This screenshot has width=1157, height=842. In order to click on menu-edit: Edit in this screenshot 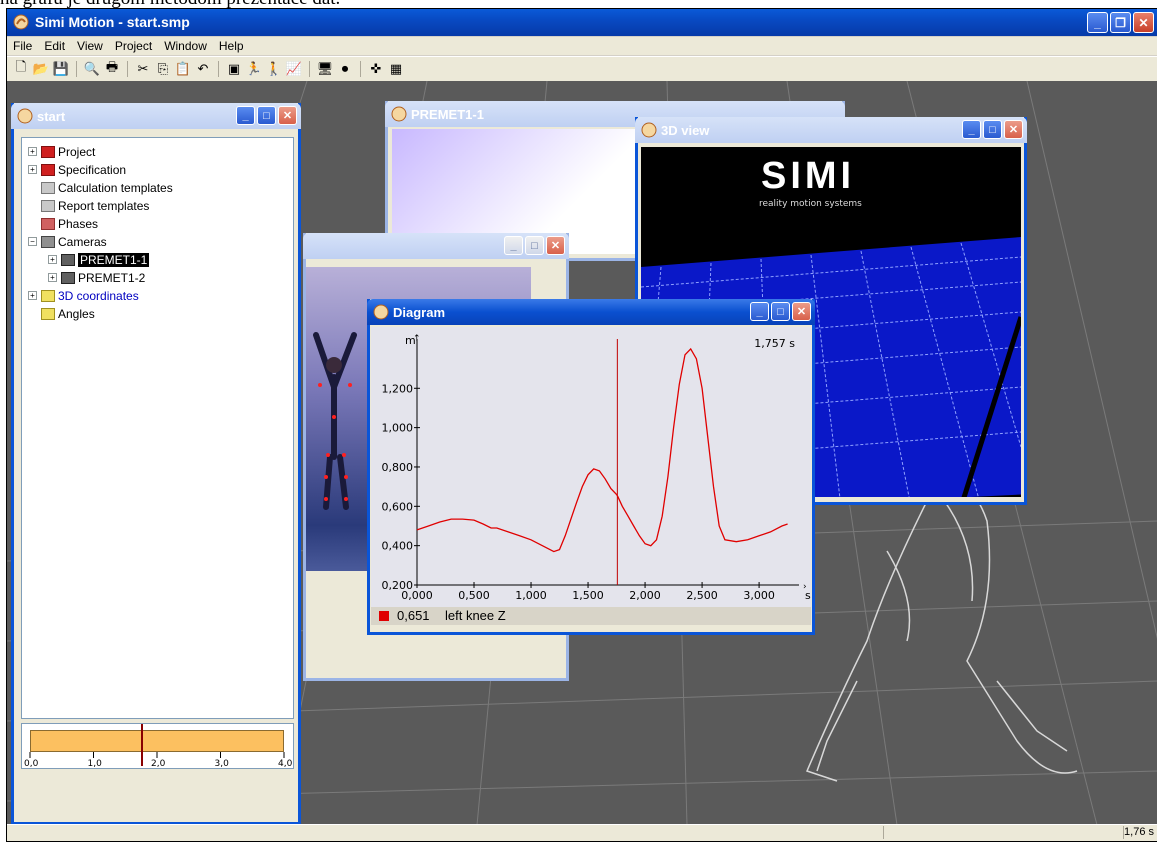, I will do `click(54, 46)`.